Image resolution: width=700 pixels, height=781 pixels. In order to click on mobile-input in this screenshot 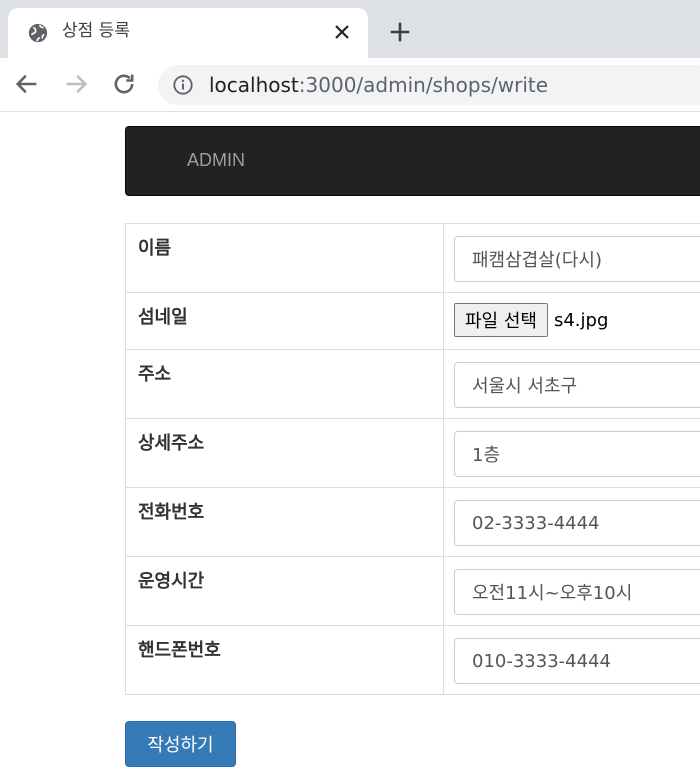, I will do `click(577, 661)`.